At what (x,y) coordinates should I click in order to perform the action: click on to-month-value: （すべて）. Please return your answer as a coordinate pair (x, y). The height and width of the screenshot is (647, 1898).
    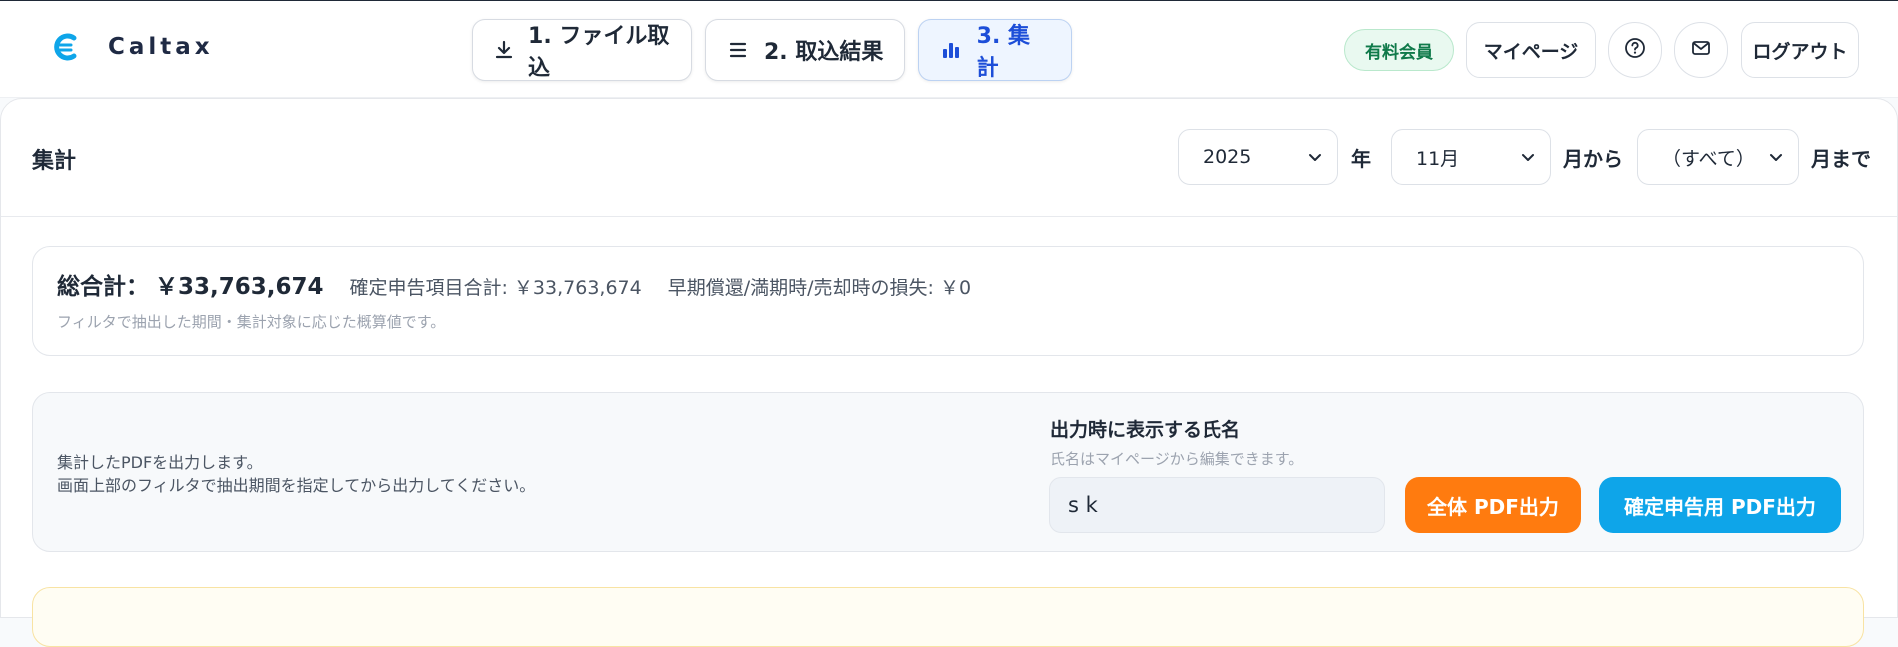
    Looking at the image, I should click on (1708, 158).